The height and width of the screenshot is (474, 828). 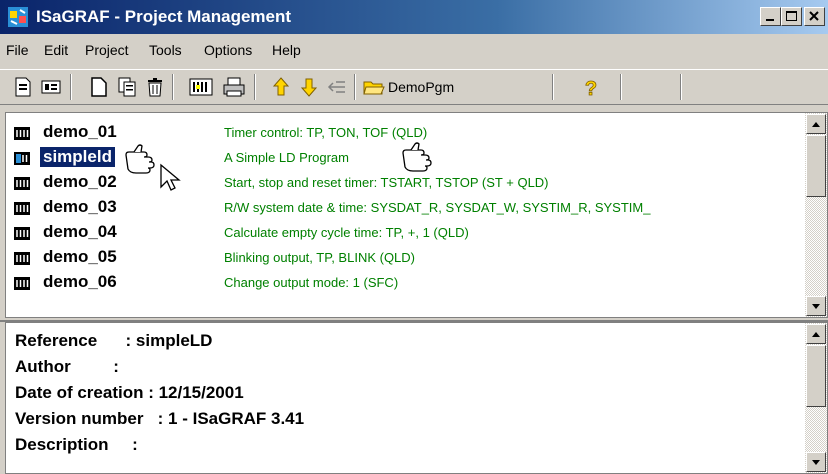 What do you see at coordinates (80, 256) in the screenshot?
I see `project-name: demo_05` at bounding box center [80, 256].